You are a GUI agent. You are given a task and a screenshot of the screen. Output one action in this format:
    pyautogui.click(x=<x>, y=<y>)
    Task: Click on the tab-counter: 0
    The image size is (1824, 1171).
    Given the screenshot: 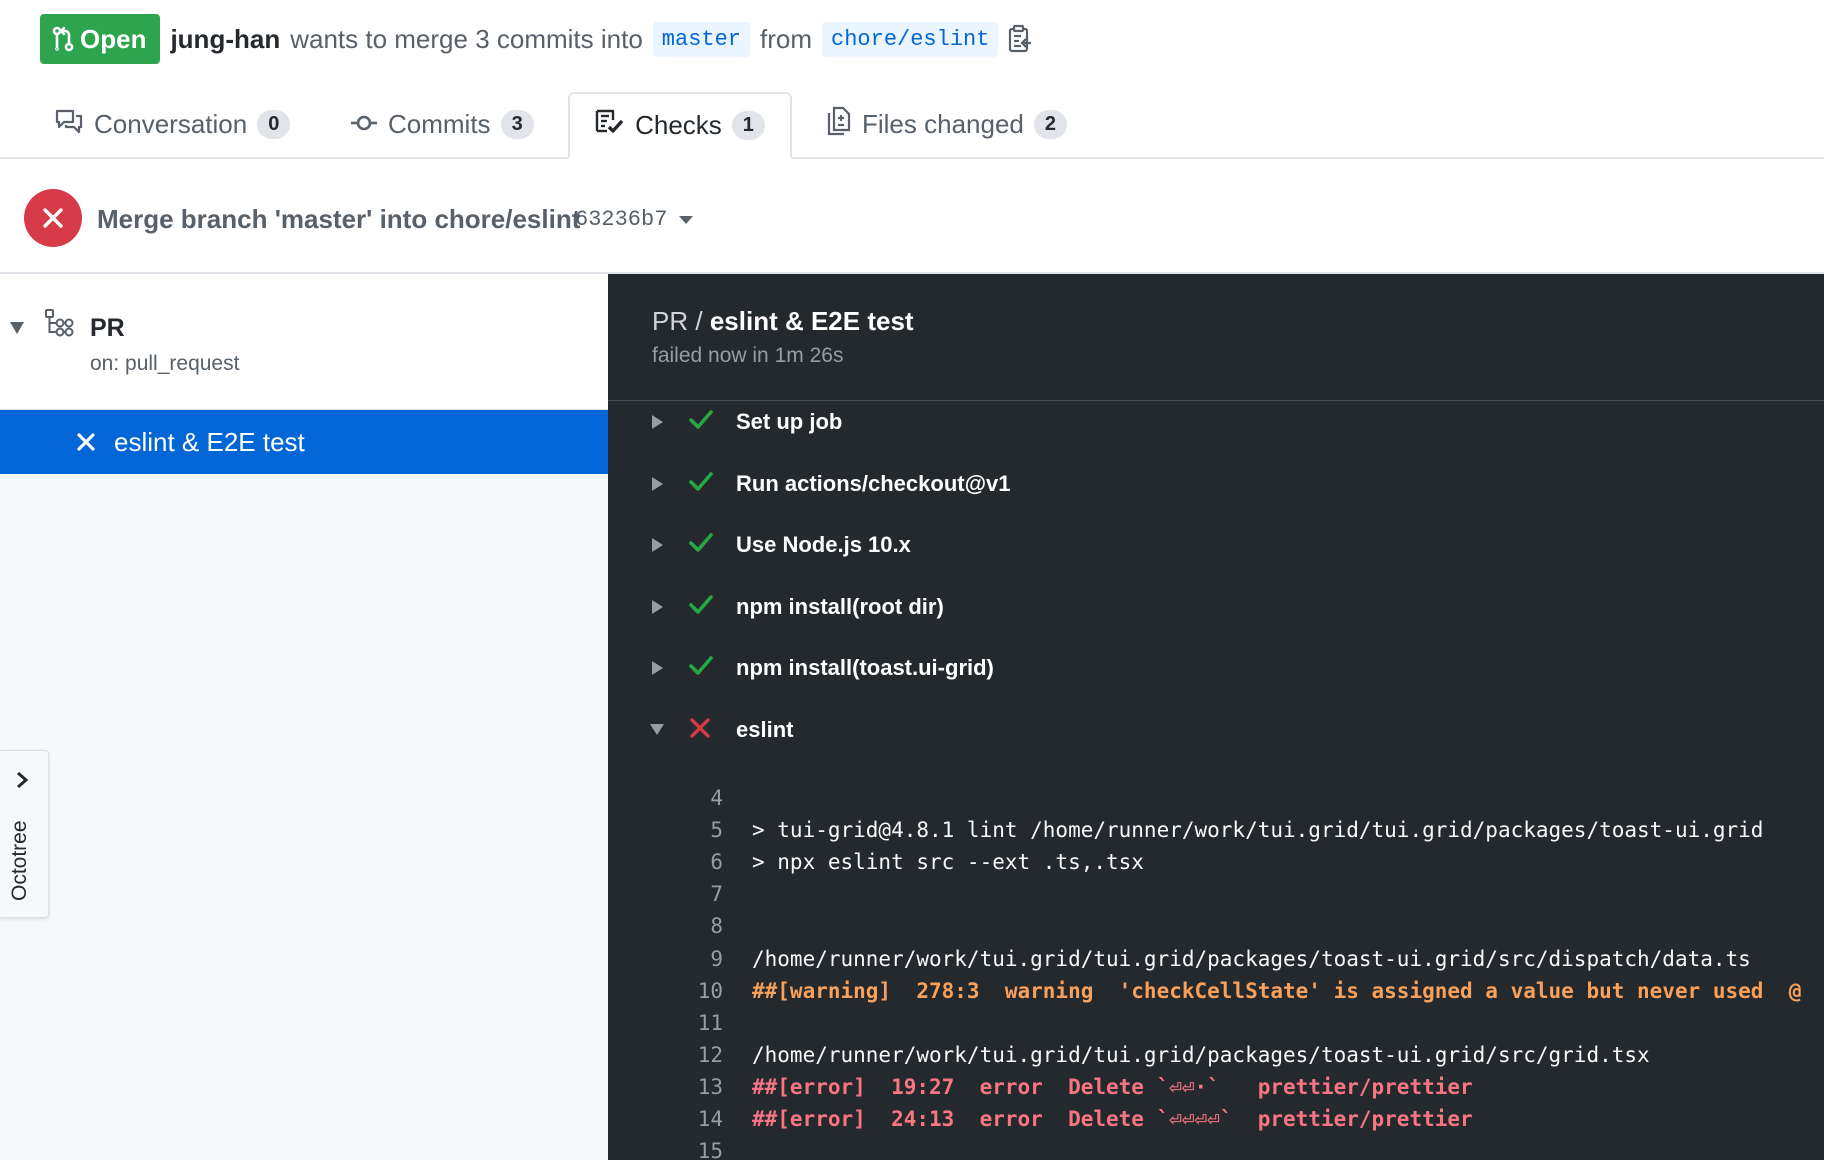 What is the action you would take?
    pyautogui.click(x=274, y=124)
    